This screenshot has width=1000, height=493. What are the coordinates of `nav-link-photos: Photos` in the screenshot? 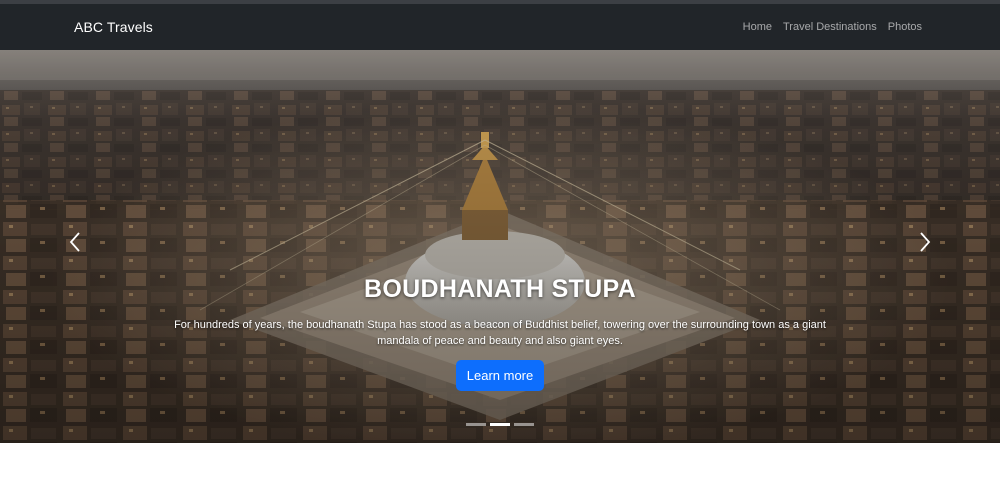 It's located at (905, 27).